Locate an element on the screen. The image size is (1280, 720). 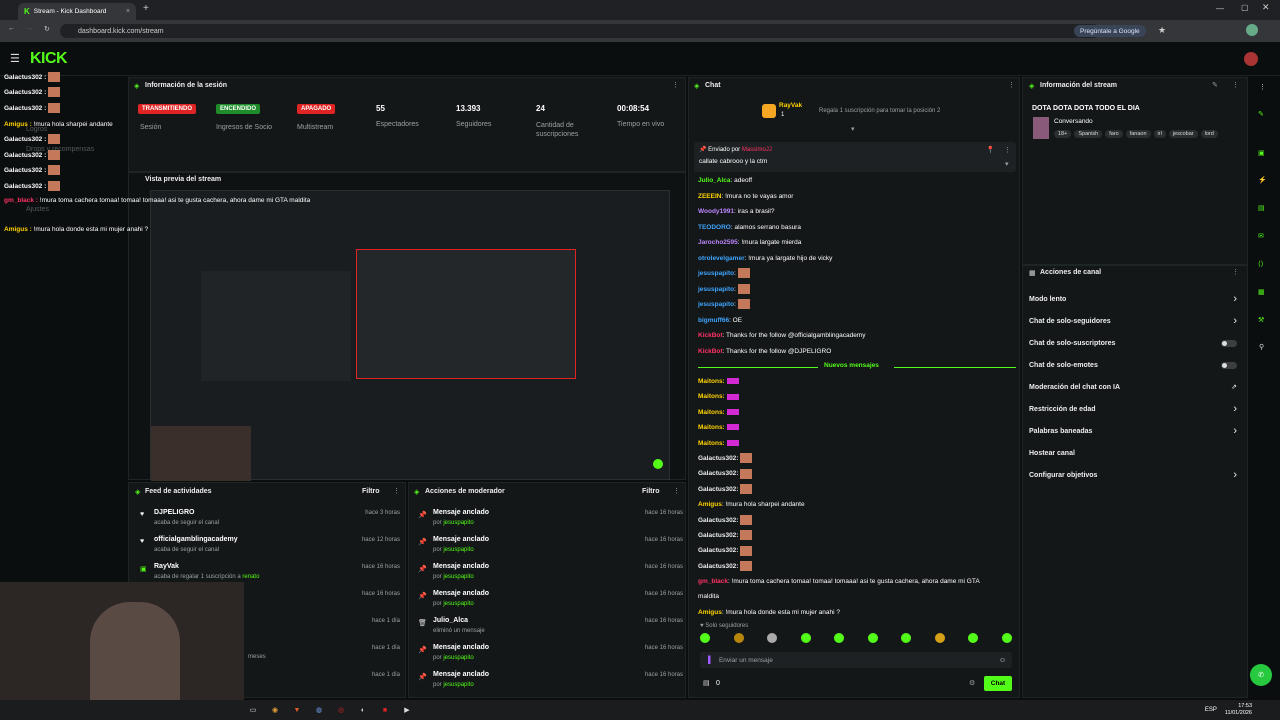
kick-logo: KICK is located at coordinates (49, 59).